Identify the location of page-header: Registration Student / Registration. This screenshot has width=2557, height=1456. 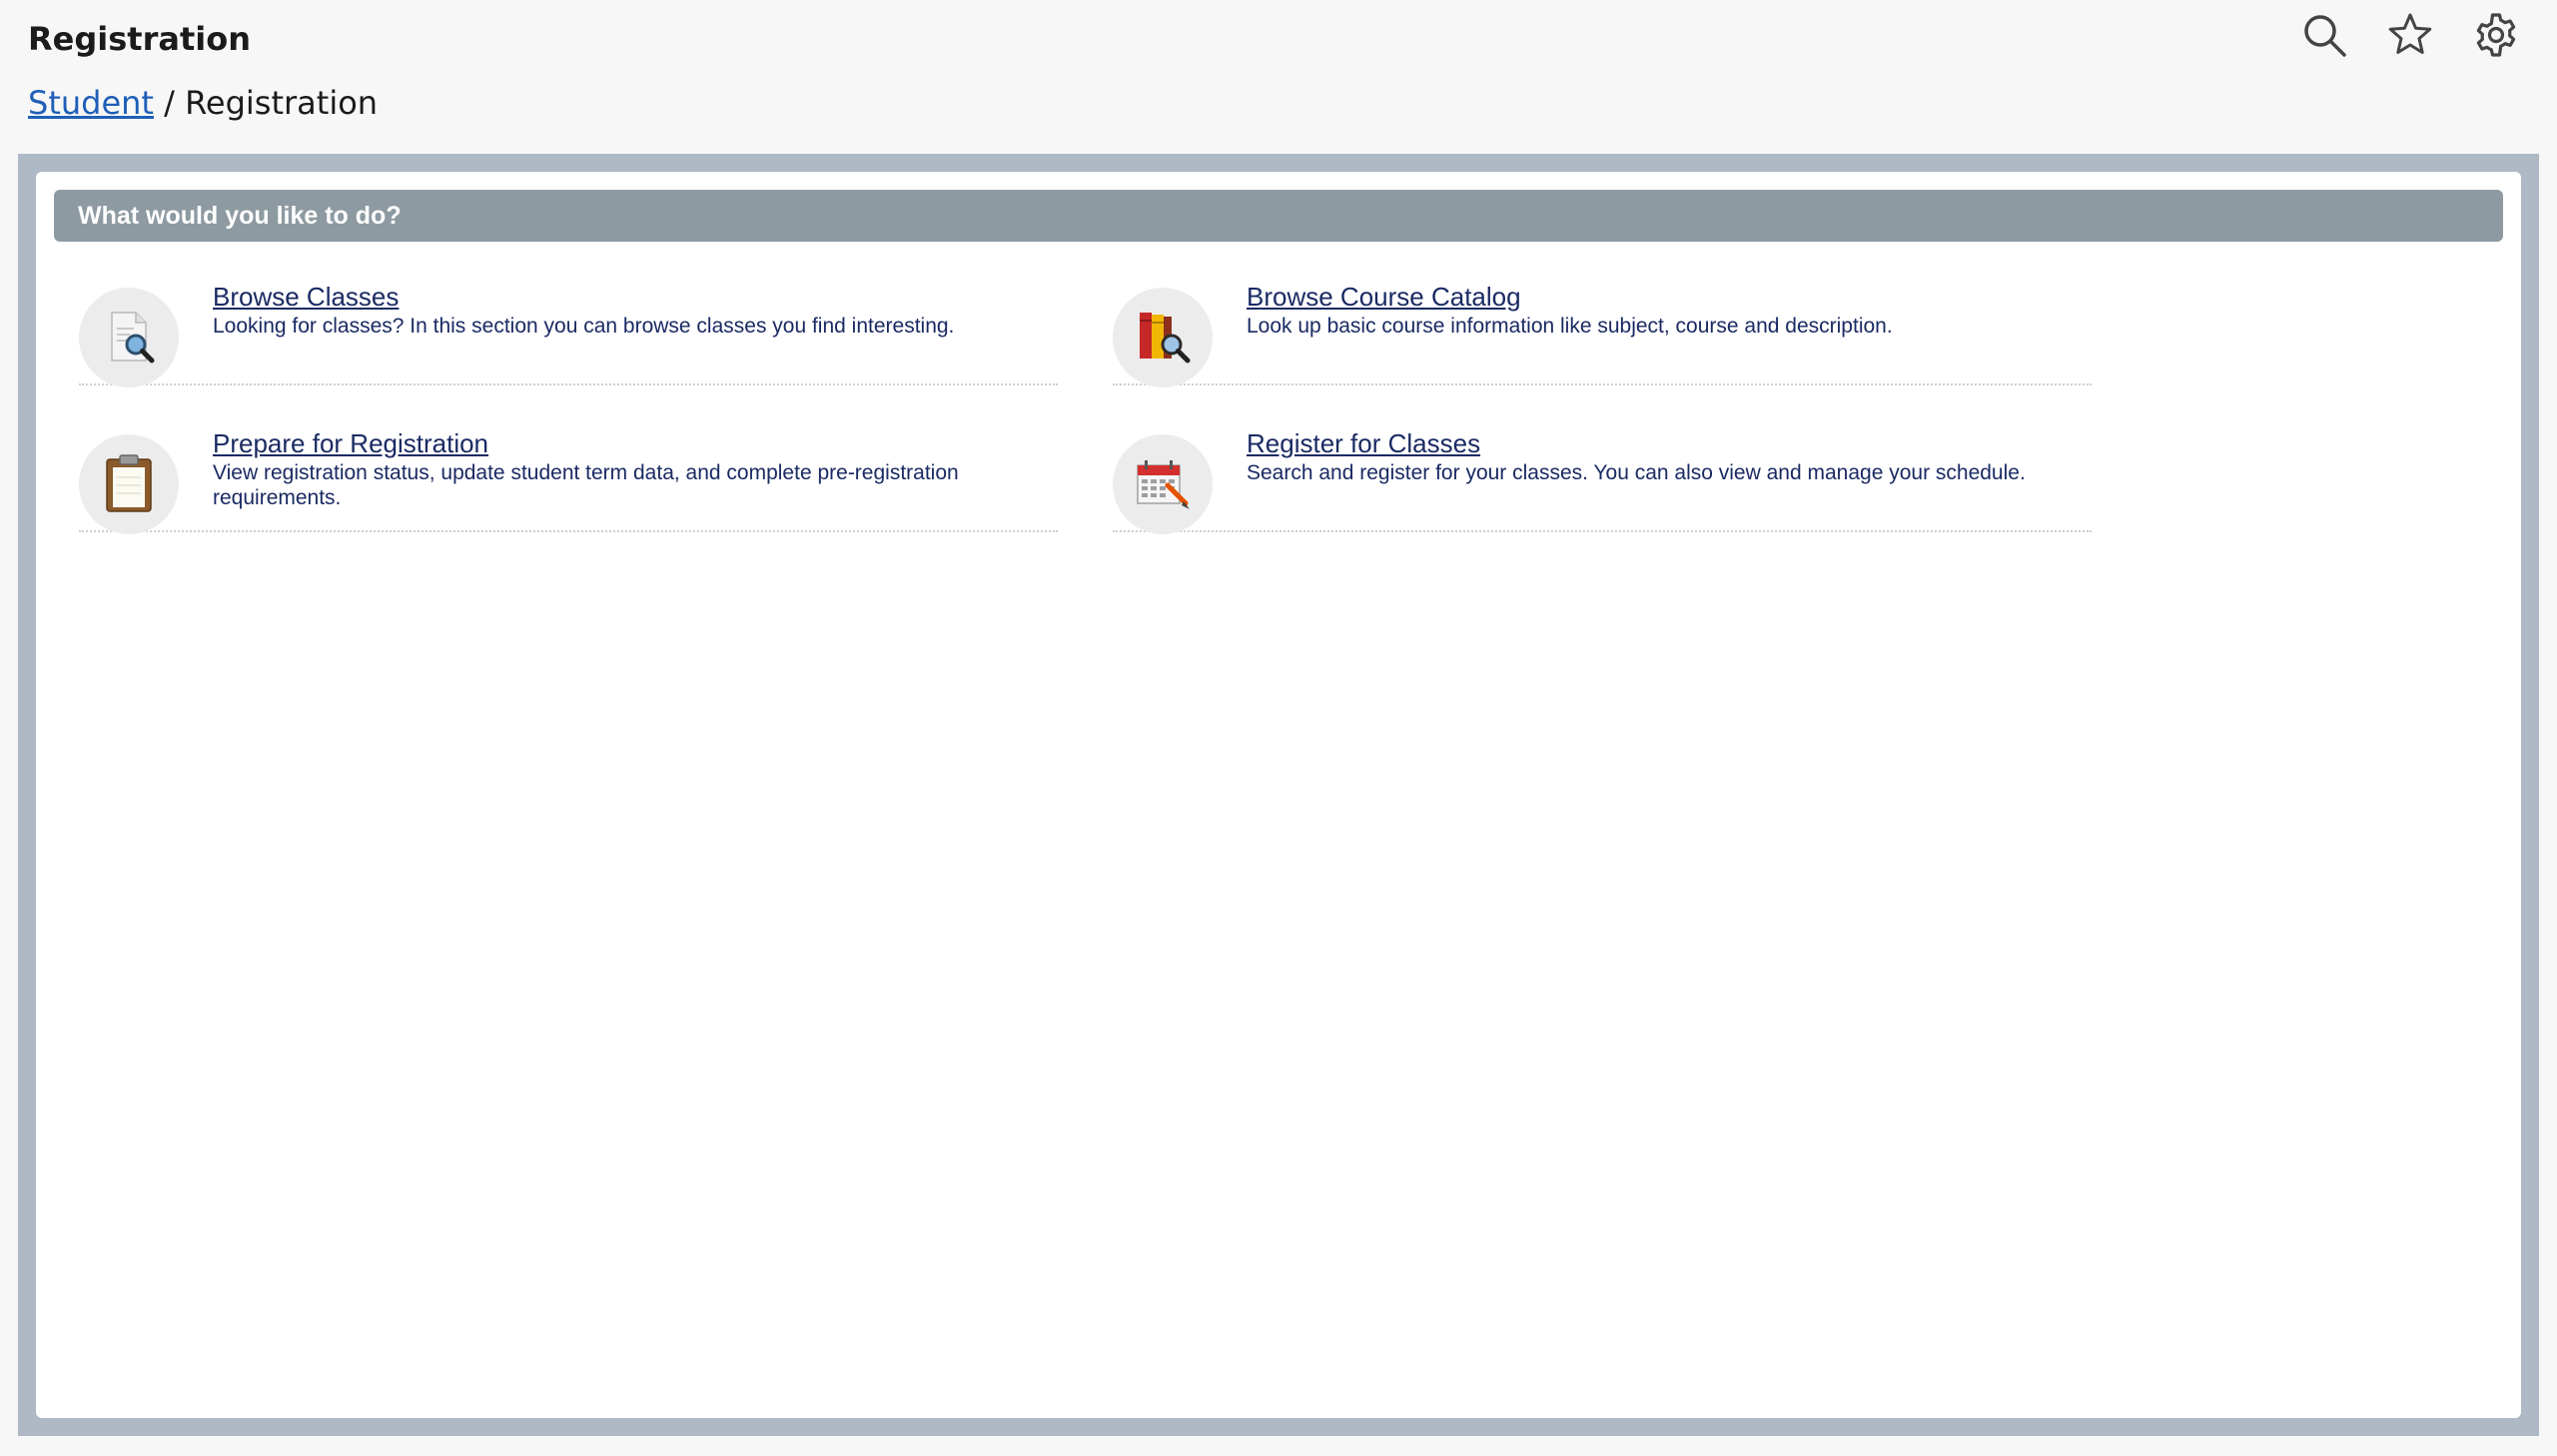
(1278, 64).